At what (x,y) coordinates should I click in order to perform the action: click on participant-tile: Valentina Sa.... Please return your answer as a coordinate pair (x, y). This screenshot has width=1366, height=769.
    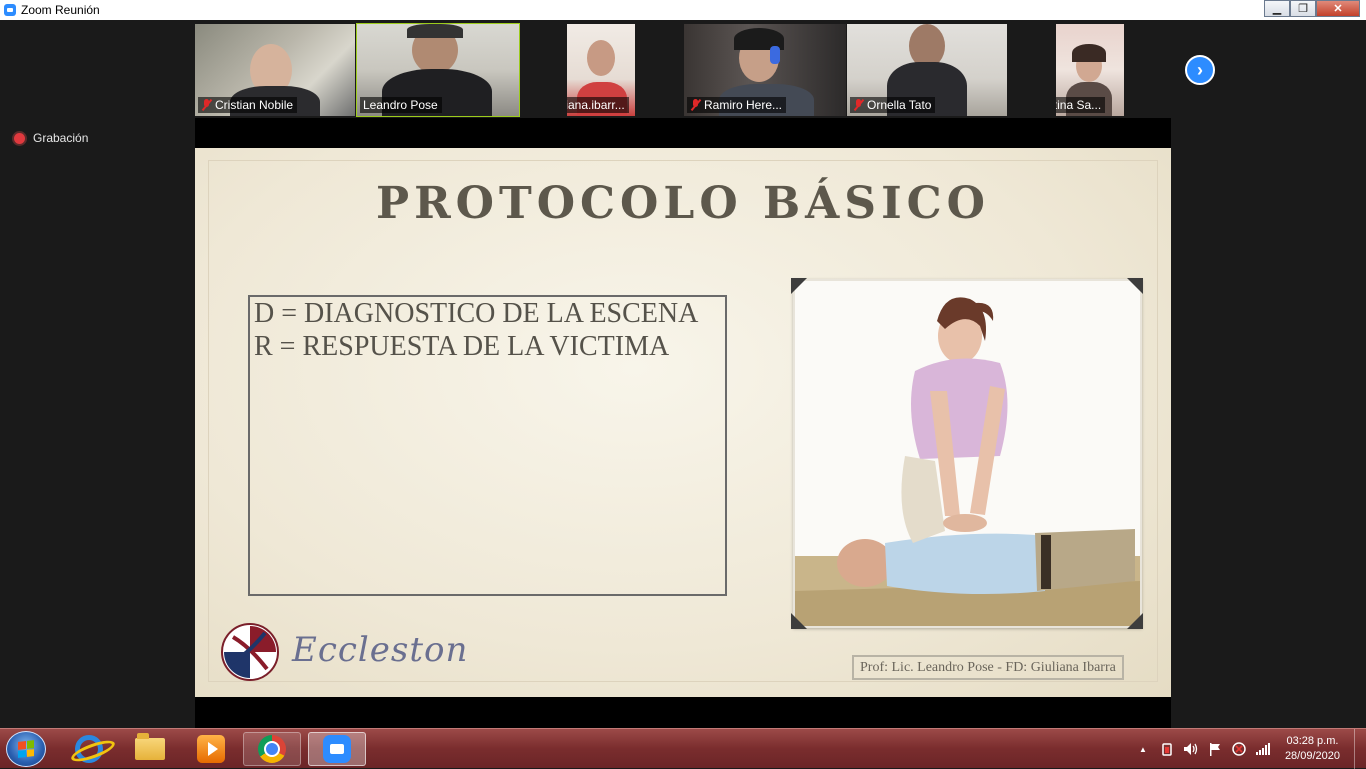
    Looking at the image, I should click on (1090, 70).